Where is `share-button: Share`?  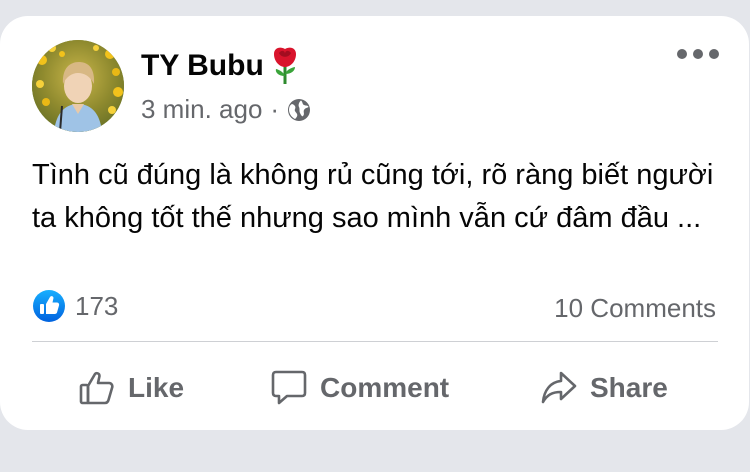
share-button: Share is located at coordinates (604, 388).